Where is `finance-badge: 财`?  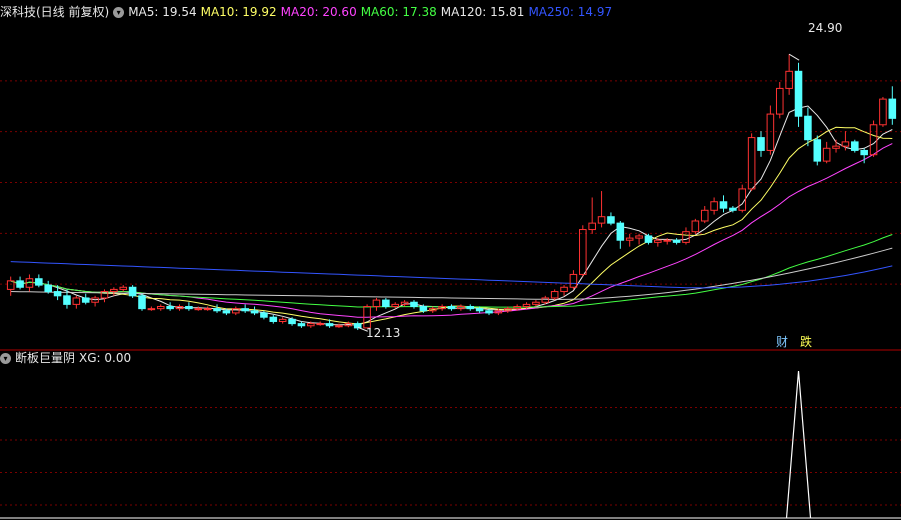 finance-badge: 财 is located at coordinates (782, 342).